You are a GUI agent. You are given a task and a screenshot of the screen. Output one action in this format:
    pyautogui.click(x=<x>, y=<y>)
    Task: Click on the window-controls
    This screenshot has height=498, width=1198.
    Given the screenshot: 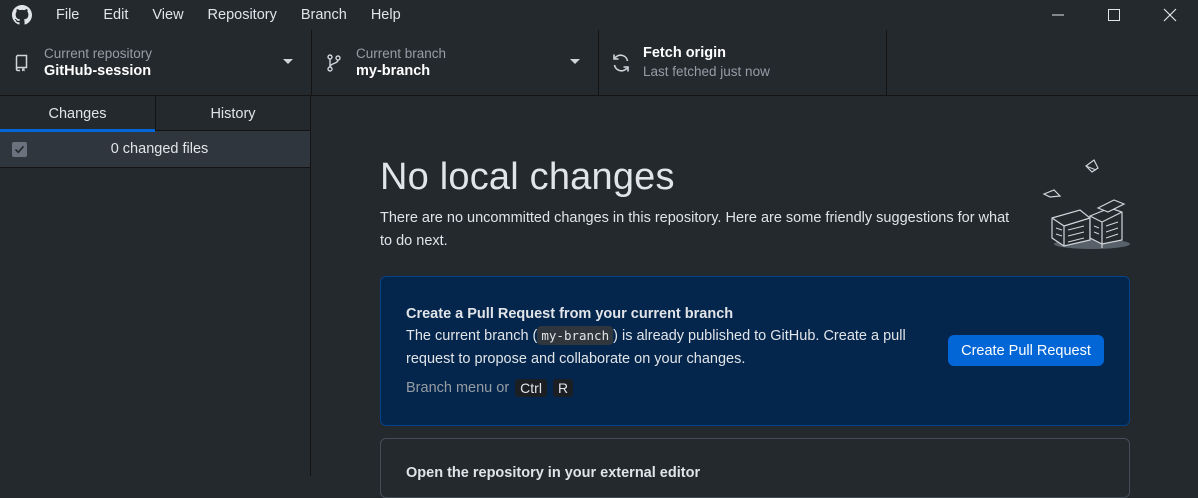 What is the action you would take?
    pyautogui.click(x=1114, y=15)
    